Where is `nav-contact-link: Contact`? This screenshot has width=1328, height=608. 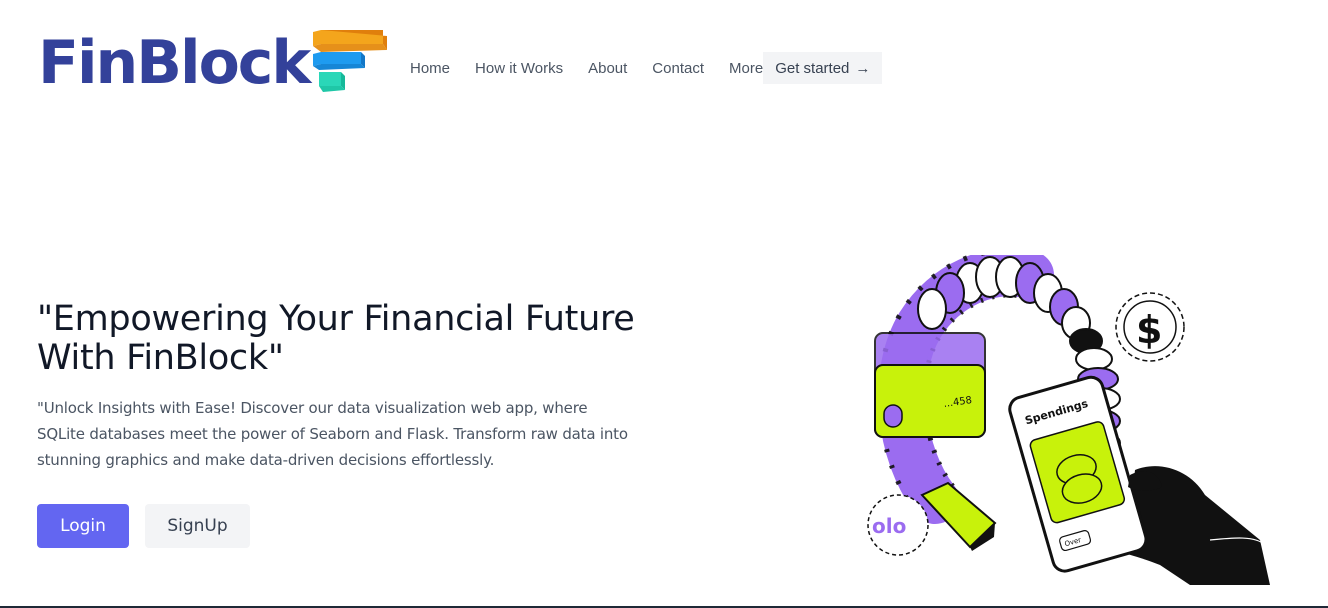 nav-contact-link: Contact is located at coordinates (678, 68).